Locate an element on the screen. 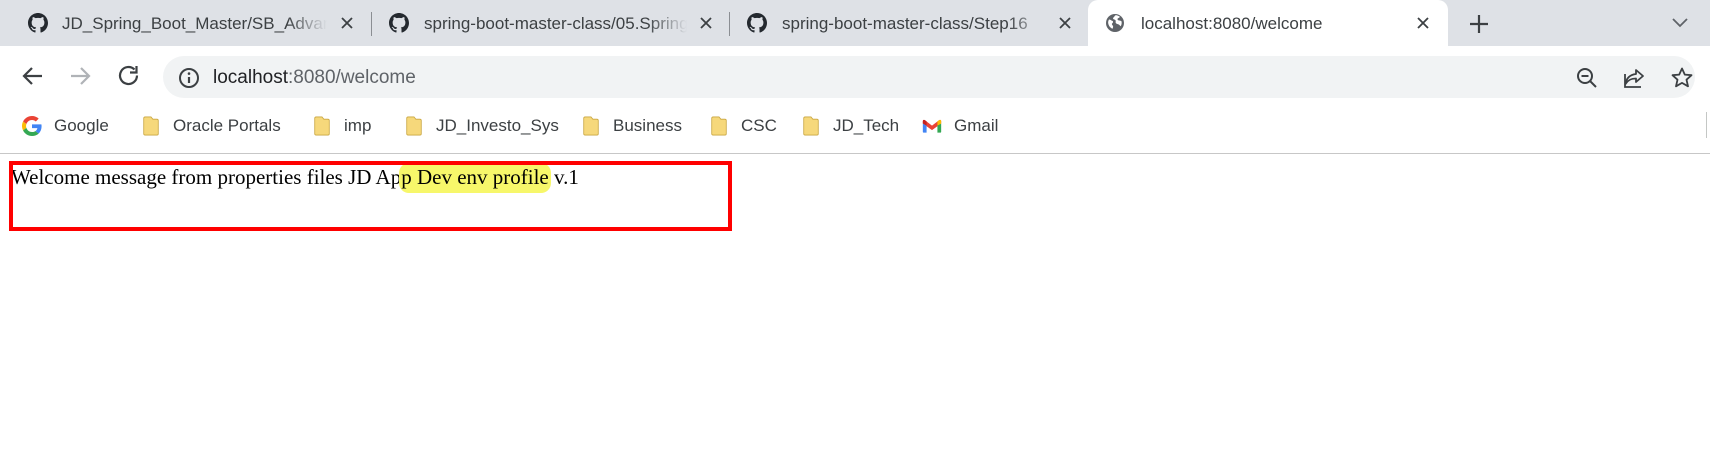 The height and width of the screenshot is (458, 1710). tab-title: JD_Spring_Boot_Master/SB_Advanced is located at coordinates (194, 23).